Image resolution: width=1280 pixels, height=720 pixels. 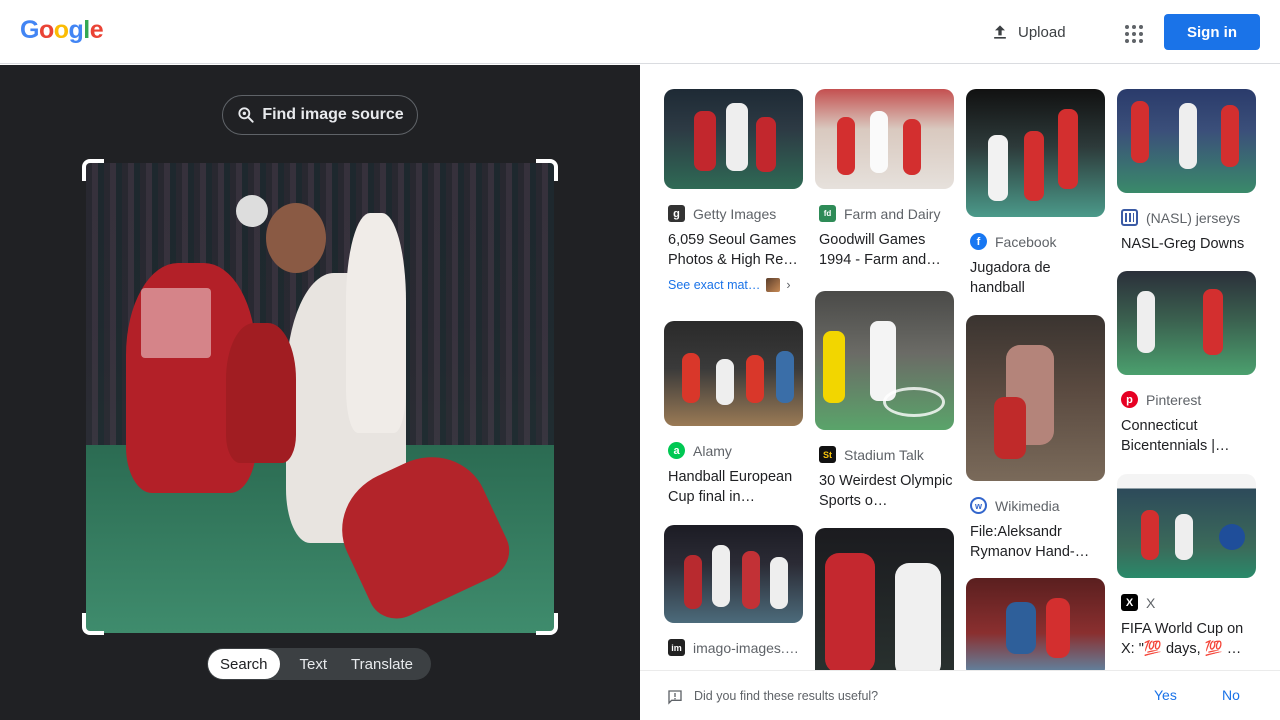 I want to click on crop-handle-bottom-left, so click(x=93, y=624).